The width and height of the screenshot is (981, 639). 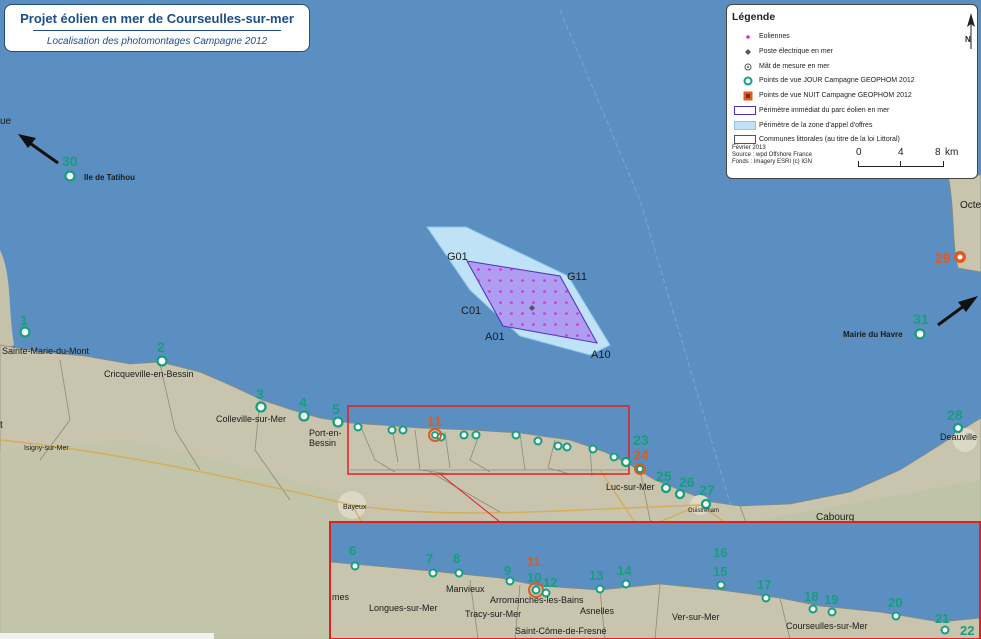 What do you see at coordinates (943, 258) in the screenshot?
I see `svg-text: 29` at bounding box center [943, 258].